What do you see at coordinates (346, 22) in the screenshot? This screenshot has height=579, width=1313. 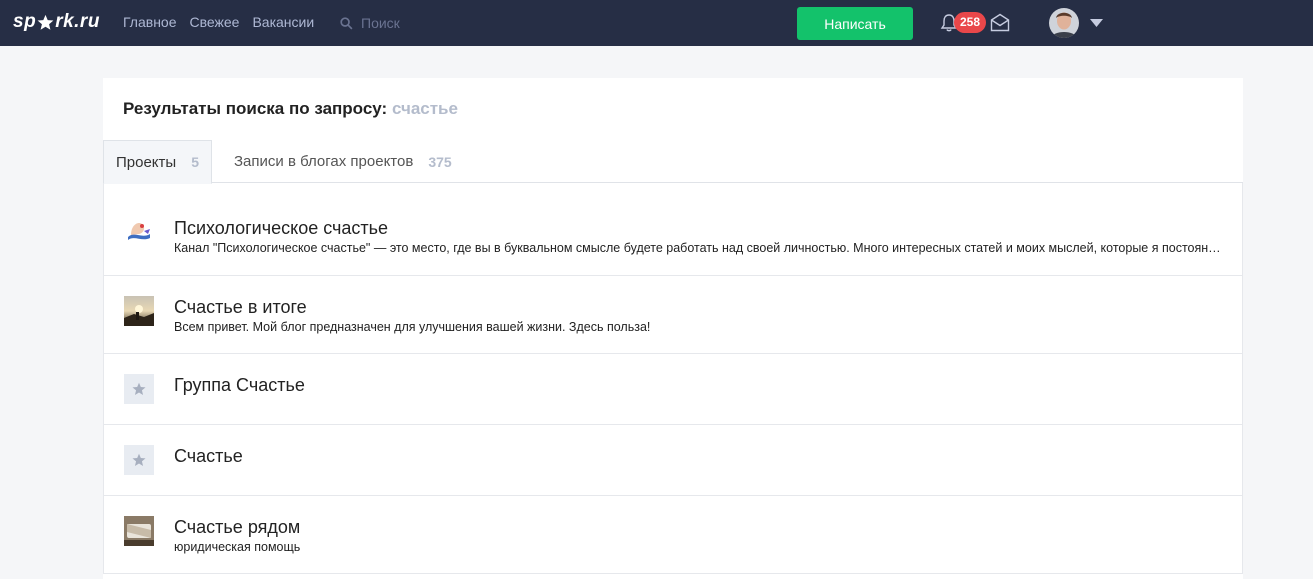 I see `search-icon` at bounding box center [346, 22].